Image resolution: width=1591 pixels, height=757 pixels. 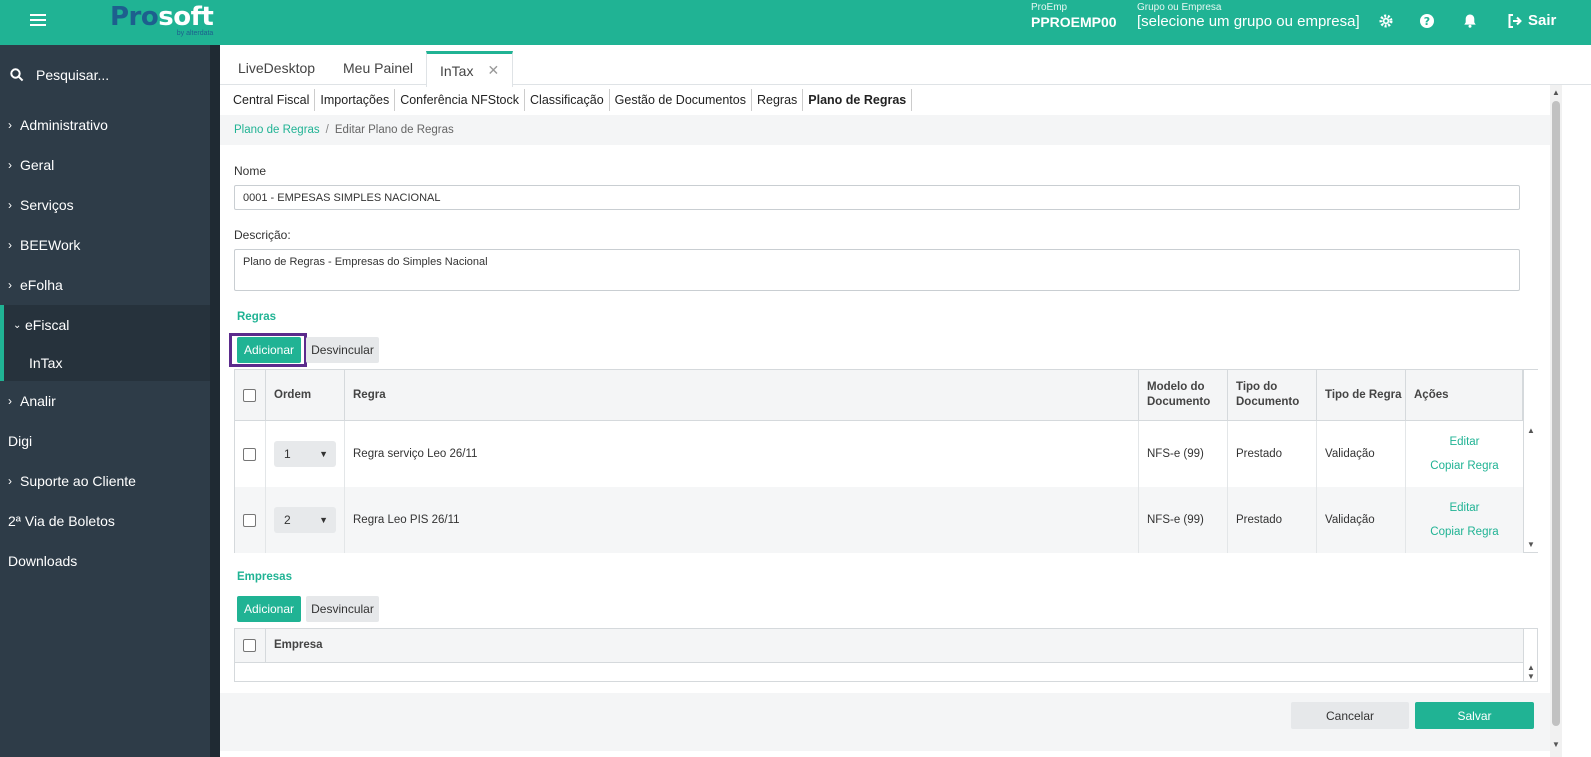 I want to click on regras-unlink-button: Desvincular, so click(x=342, y=350).